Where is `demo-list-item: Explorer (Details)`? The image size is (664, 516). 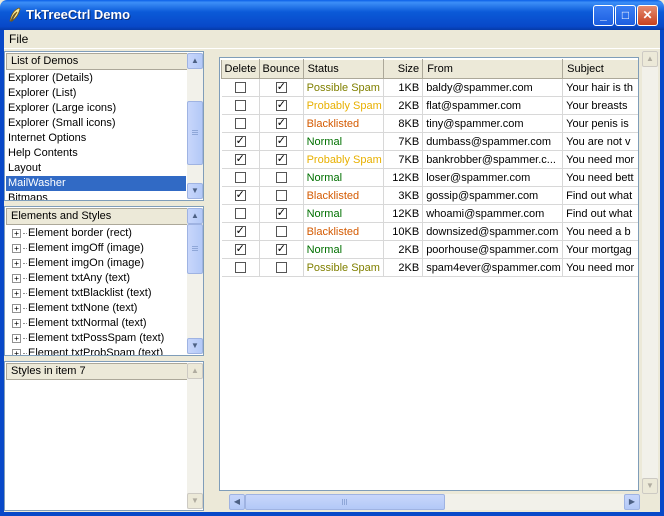
demo-list-item: Explorer (Details) is located at coordinates (96, 78).